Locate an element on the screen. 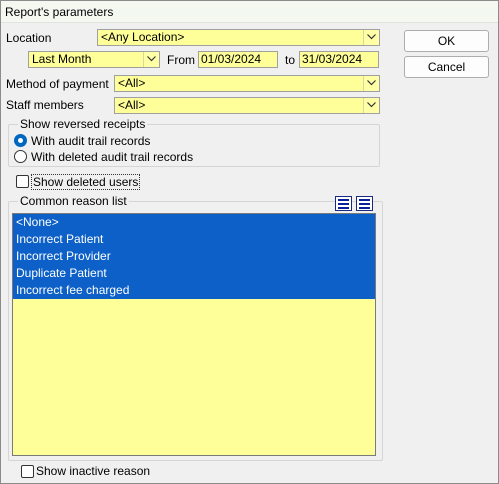 The image size is (499, 484). list-item: Incorrect Provider is located at coordinates (194, 256).